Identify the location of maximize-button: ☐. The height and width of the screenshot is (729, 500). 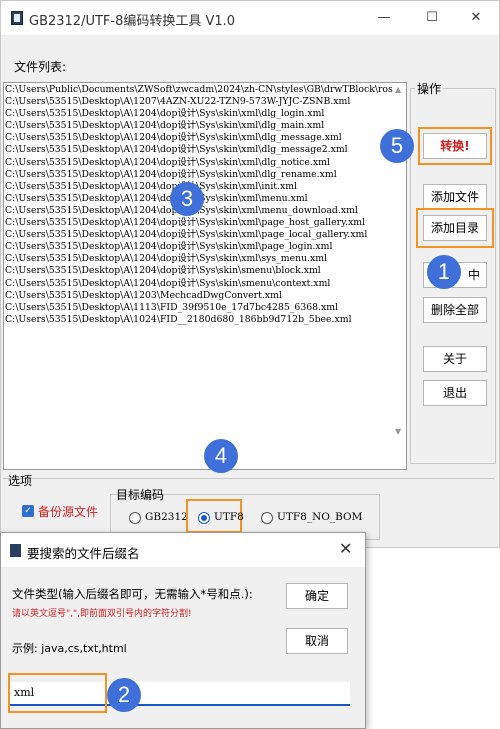
(432, 18).